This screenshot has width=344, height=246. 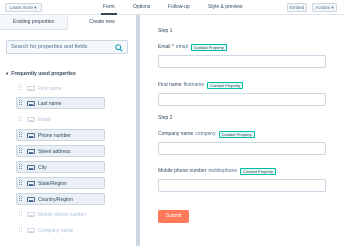 I want to click on field-label-text: Email *, so click(x=166, y=47).